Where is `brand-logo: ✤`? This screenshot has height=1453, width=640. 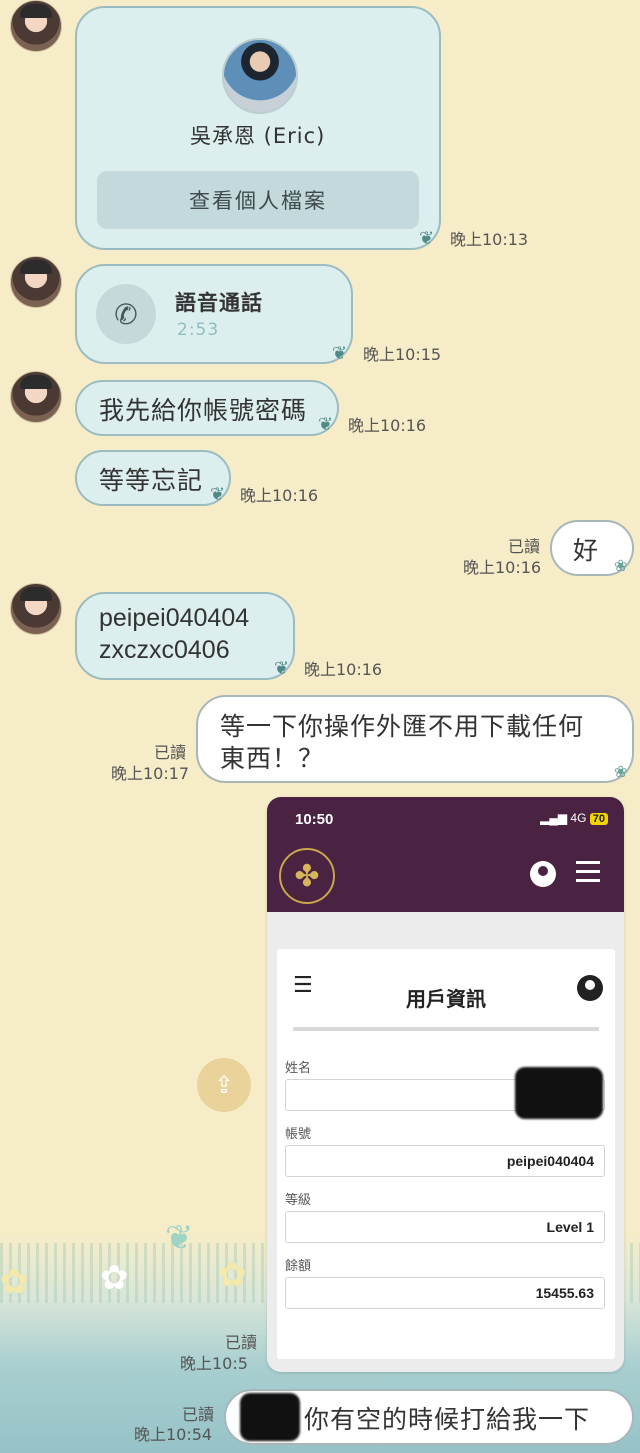 brand-logo: ✤ is located at coordinates (307, 876).